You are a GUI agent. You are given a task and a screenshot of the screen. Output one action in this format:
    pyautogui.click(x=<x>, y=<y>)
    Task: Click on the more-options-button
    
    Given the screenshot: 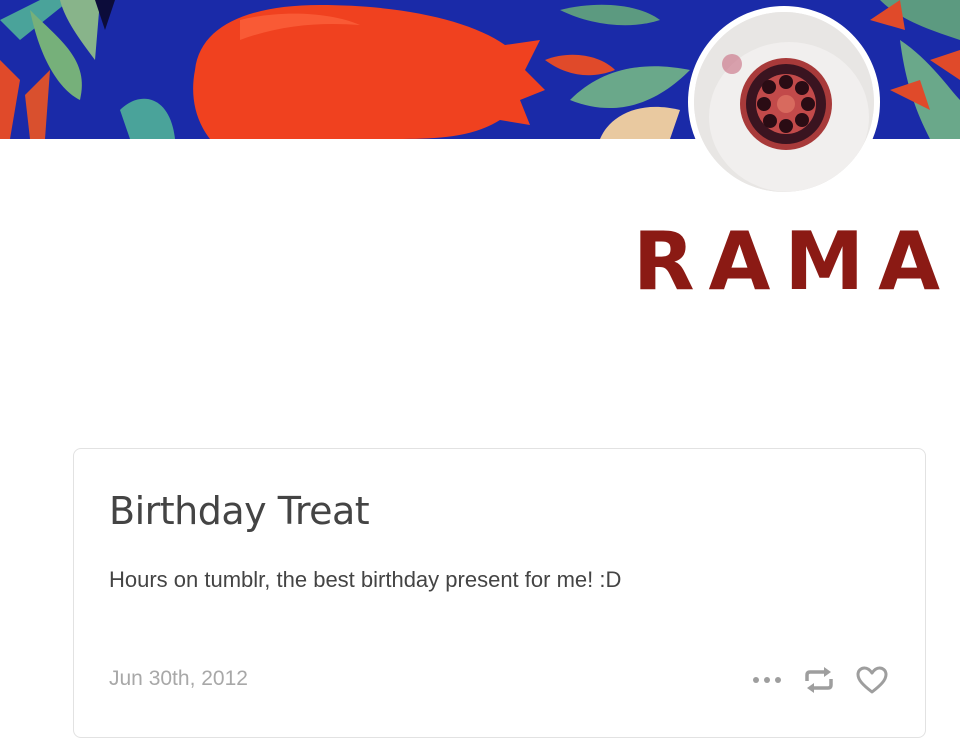 What is the action you would take?
    pyautogui.click(x=767, y=680)
    